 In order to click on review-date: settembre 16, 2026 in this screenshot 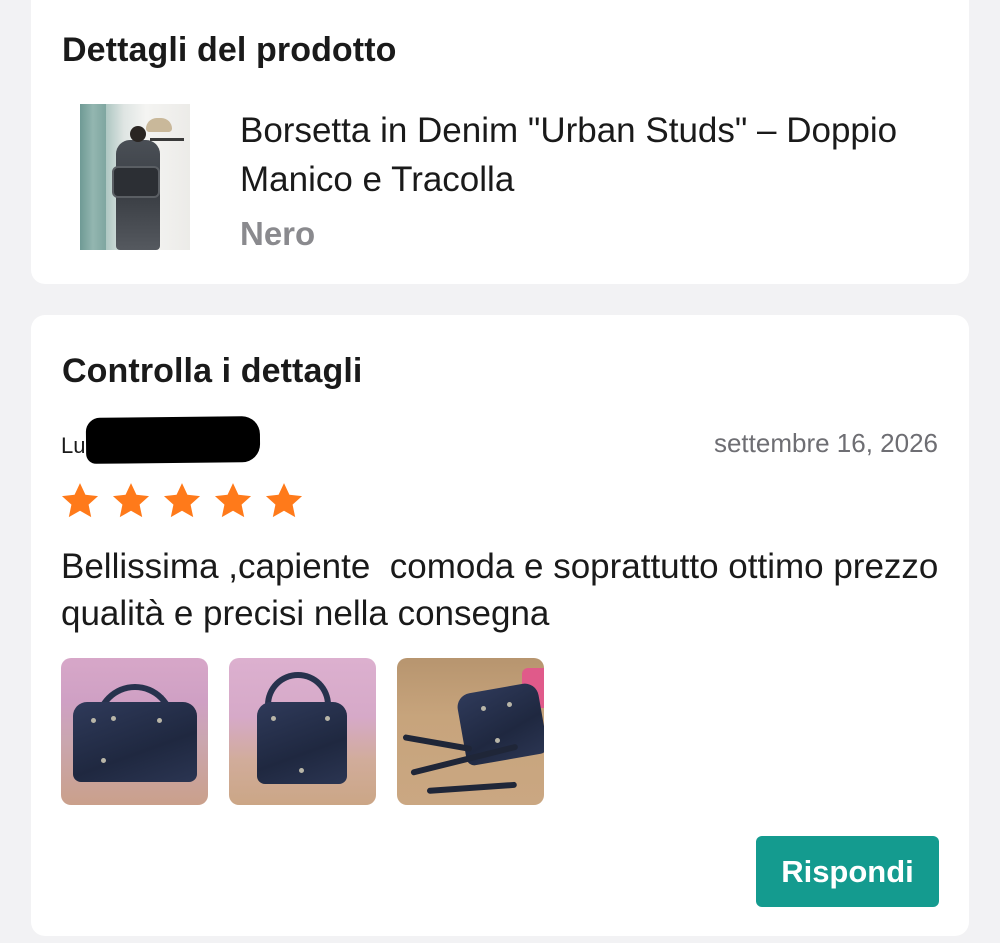, I will do `click(825, 443)`.